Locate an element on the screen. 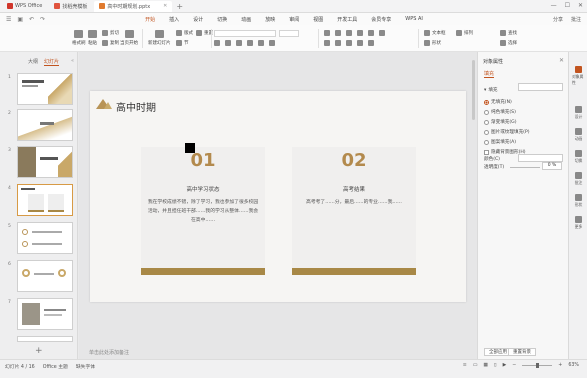 The image size is (587, 378). menu-animation: 动画 is located at coordinates (246, 19).